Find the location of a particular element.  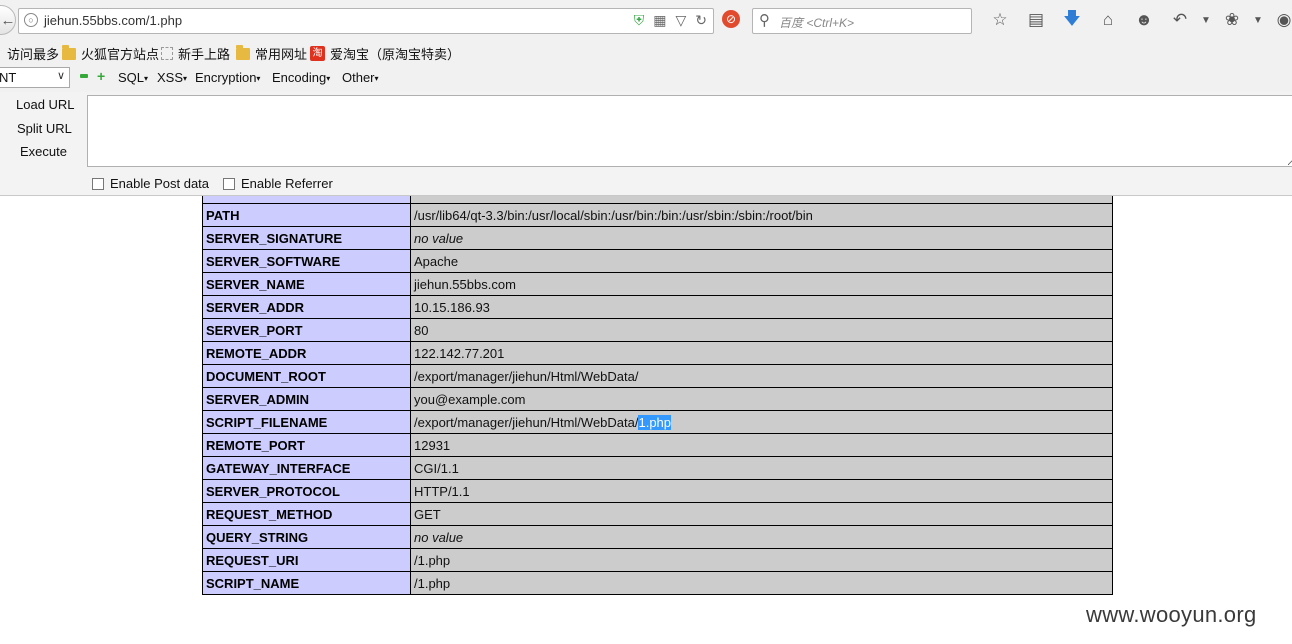

back-button: ← is located at coordinates (8, 20).